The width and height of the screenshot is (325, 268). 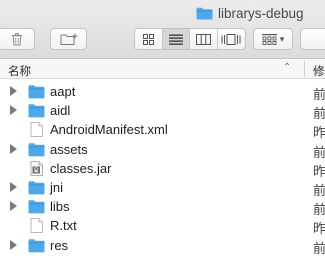 I want to click on new-folder-button, so click(x=68, y=39).